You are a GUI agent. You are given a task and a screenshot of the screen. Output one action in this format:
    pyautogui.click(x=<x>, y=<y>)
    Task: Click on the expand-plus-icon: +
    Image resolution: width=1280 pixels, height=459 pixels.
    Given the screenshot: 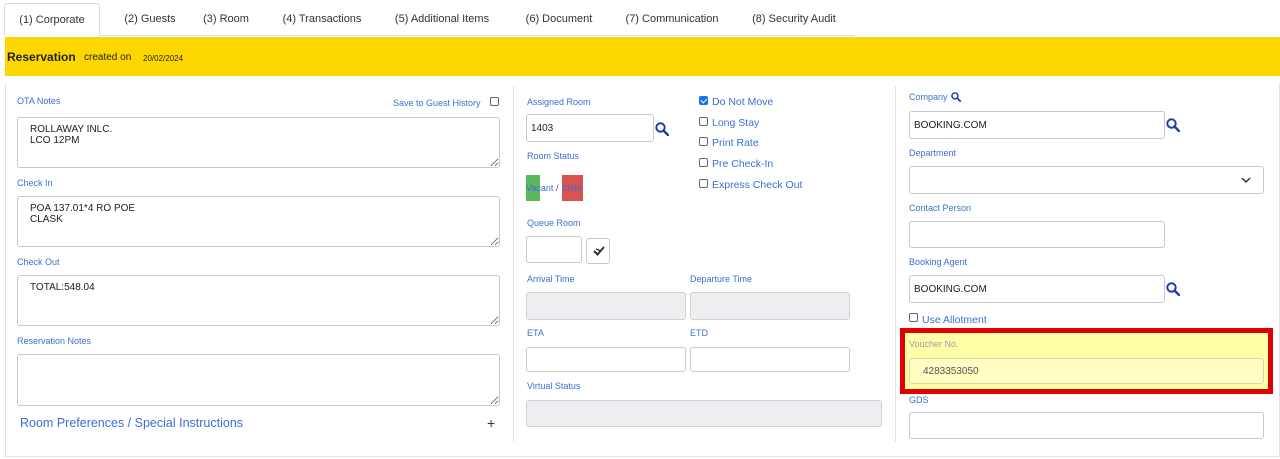 What is the action you would take?
    pyautogui.click(x=491, y=423)
    